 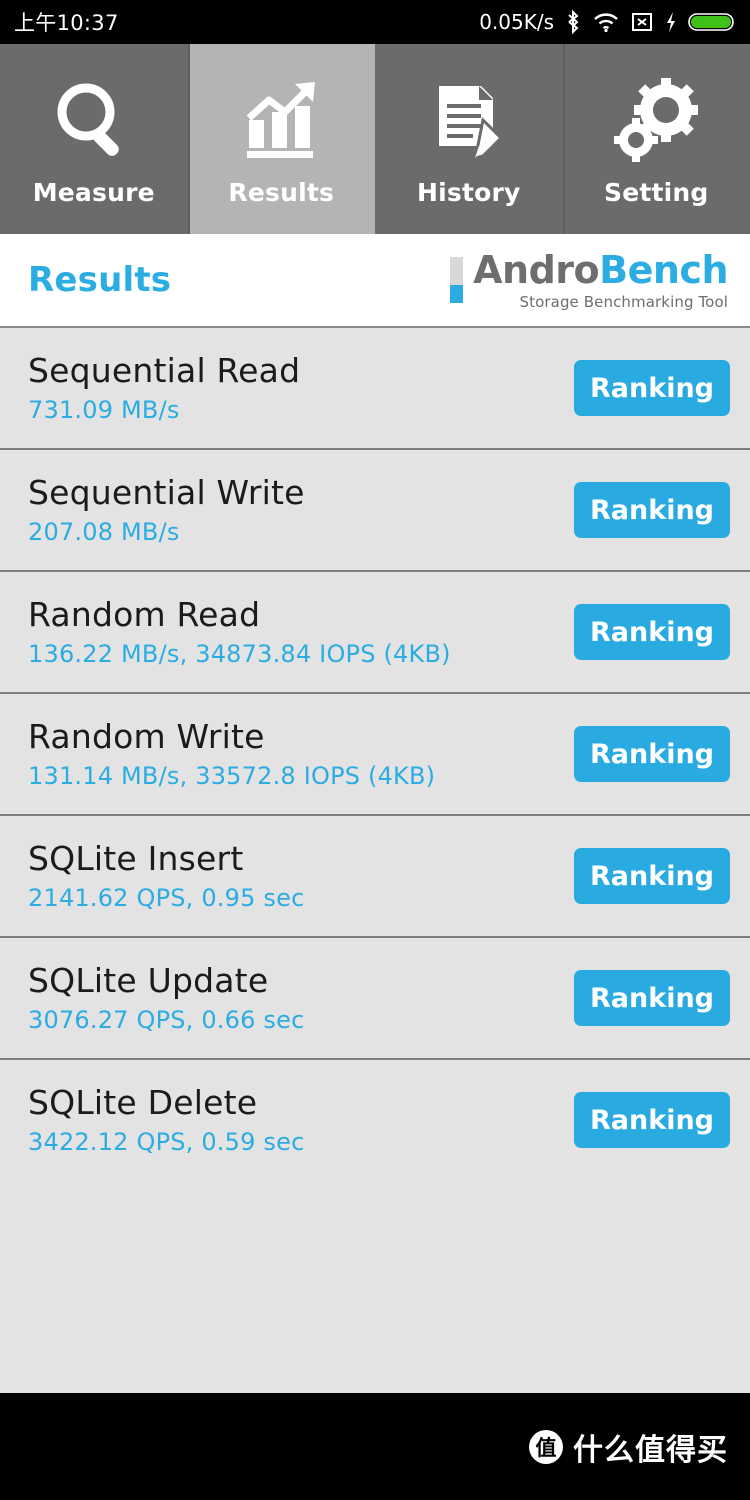 I want to click on bluetooth-icon, so click(x=573, y=22).